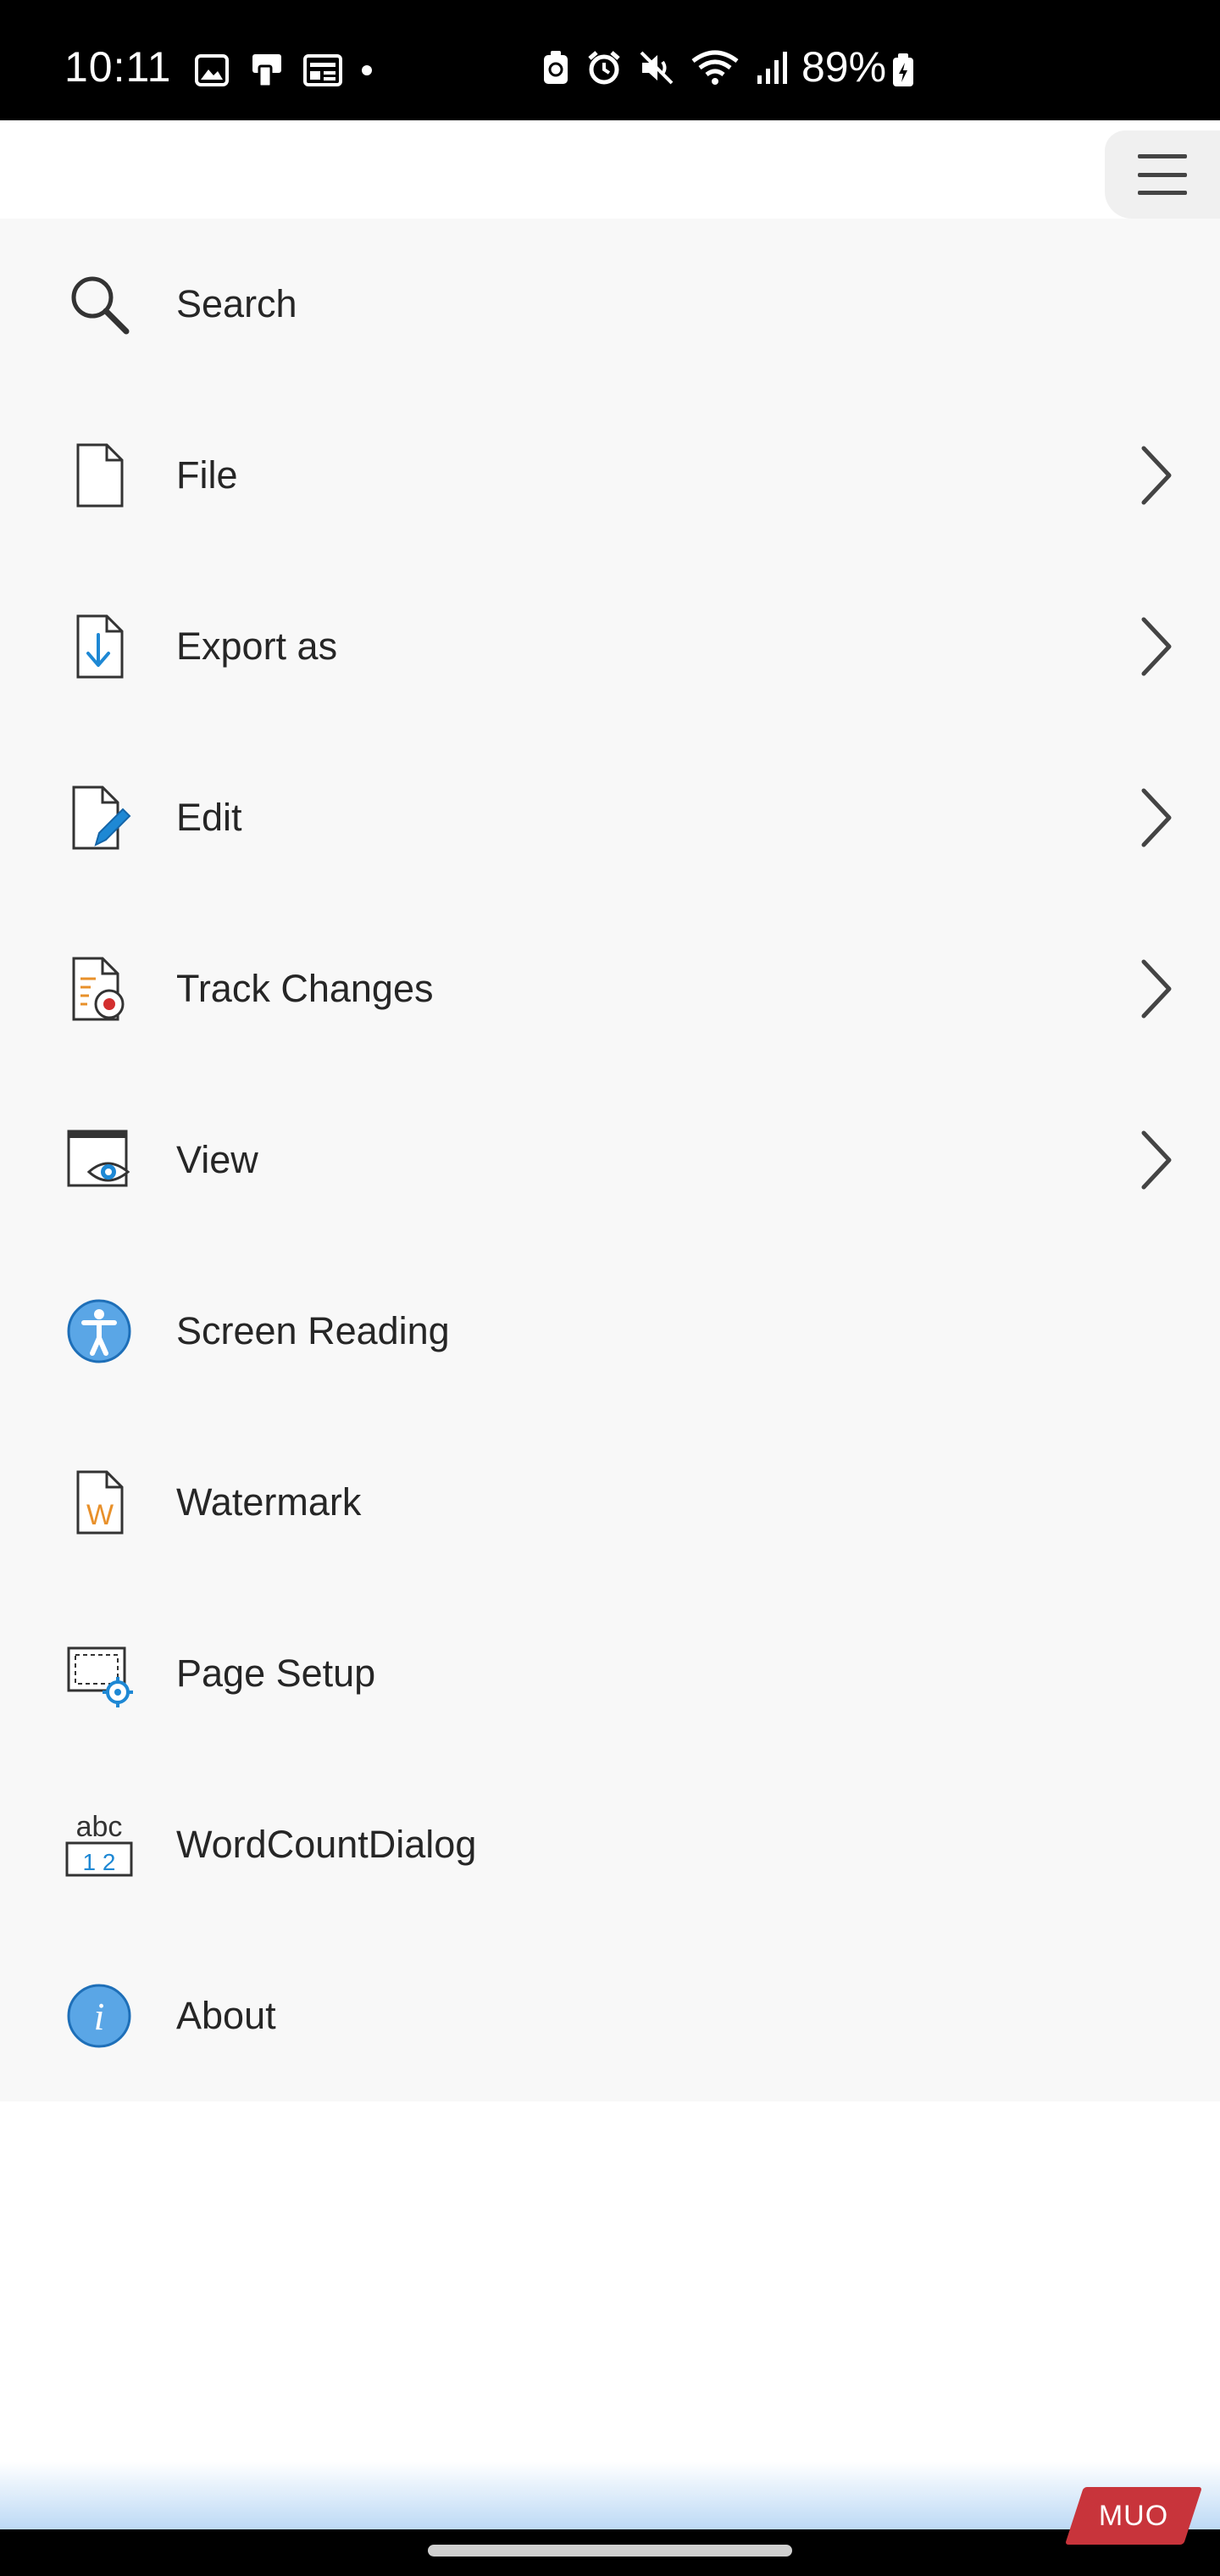  What do you see at coordinates (715, 67) in the screenshot?
I see `wifi-icon` at bounding box center [715, 67].